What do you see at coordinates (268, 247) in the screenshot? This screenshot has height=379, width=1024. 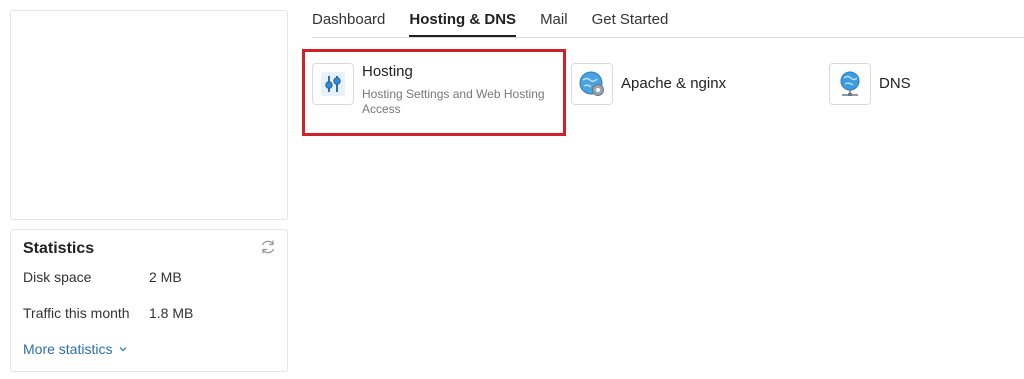 I see `refresh-icon` at bounding box center [268, 247].